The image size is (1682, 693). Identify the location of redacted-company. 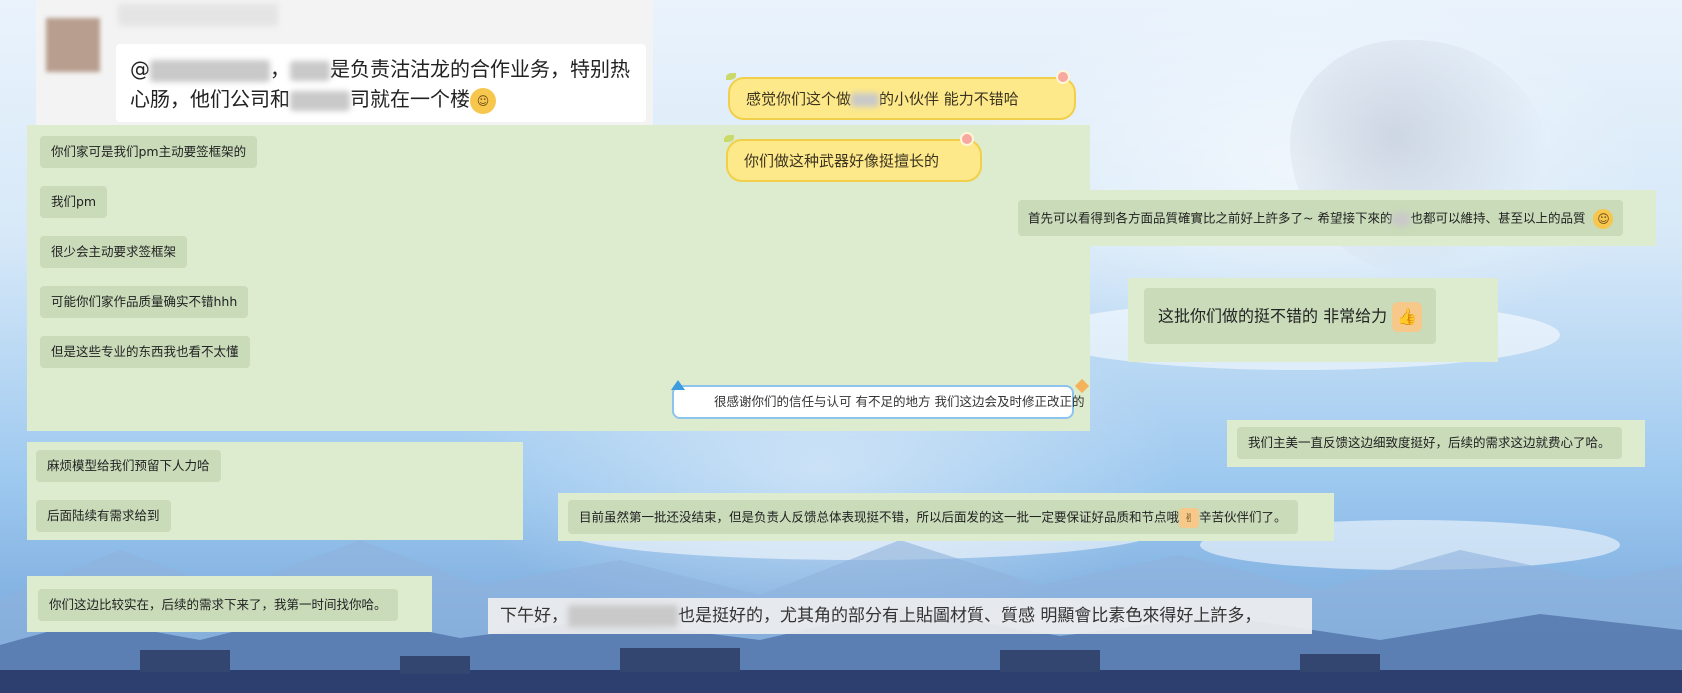
(320, 100).